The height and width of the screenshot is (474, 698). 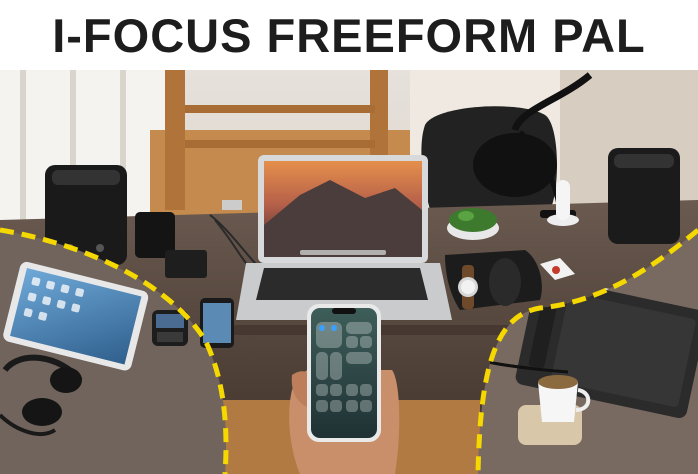 What do you see at coordinates (232, 205) in the screenshot?
I see `usb-hub` at bounding box center [232, 205].